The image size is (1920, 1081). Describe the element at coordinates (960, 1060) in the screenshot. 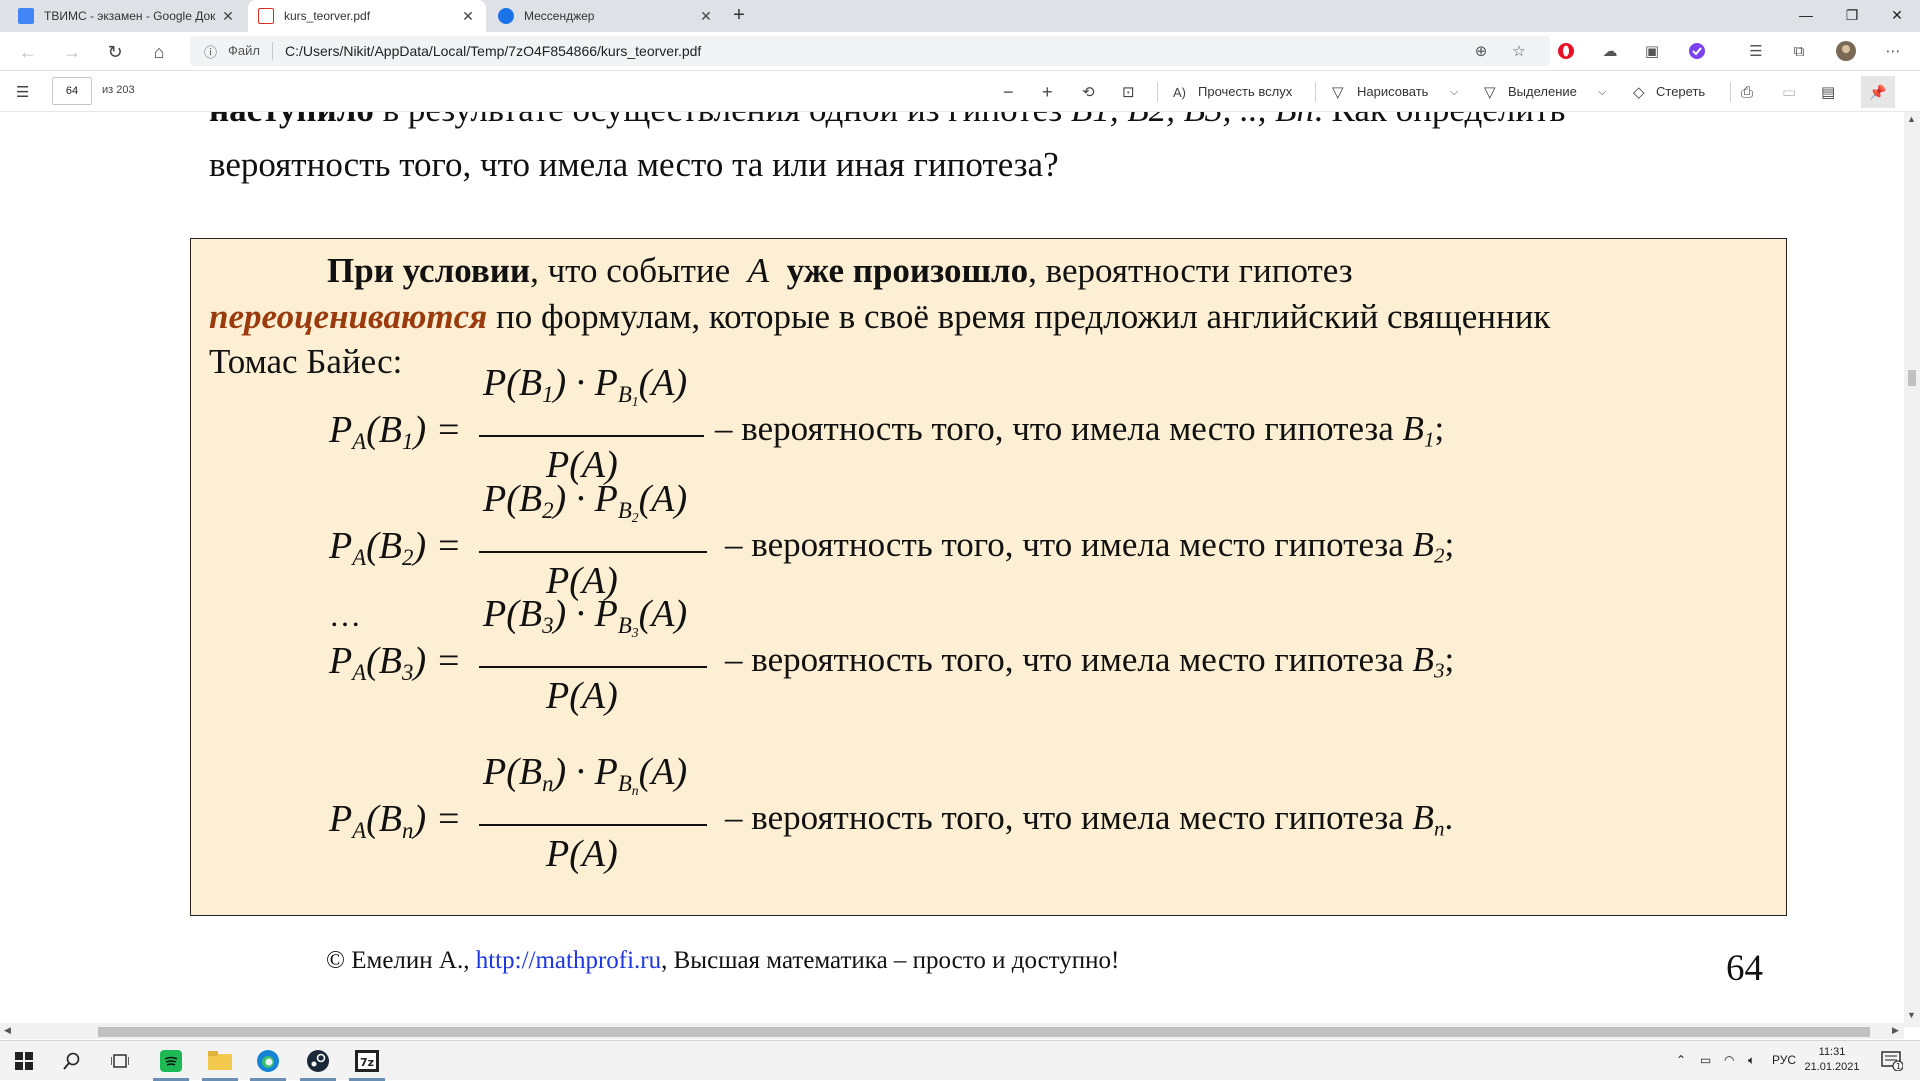

I see `taskbar: 7z ⌃ ▭ ◠ 🔈︎ РУС 11:31 21.01.2021 1` at that location.